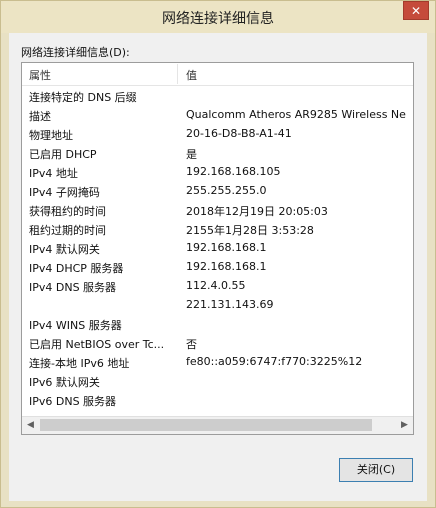 The height and width of the screenshot is (508, 436). What do you see at coordinates (63, 154) in the screenshot?
I see `property-cell: 已启用 DHCP` at bounding box center [63, 154].